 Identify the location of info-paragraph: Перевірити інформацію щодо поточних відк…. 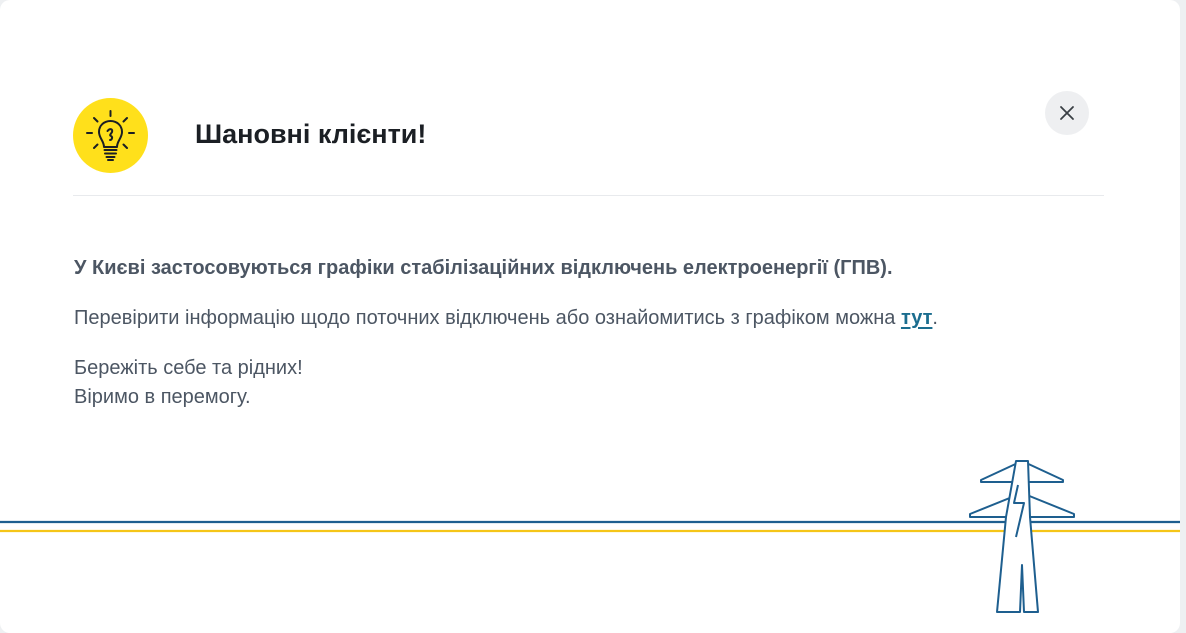
(589, 318).